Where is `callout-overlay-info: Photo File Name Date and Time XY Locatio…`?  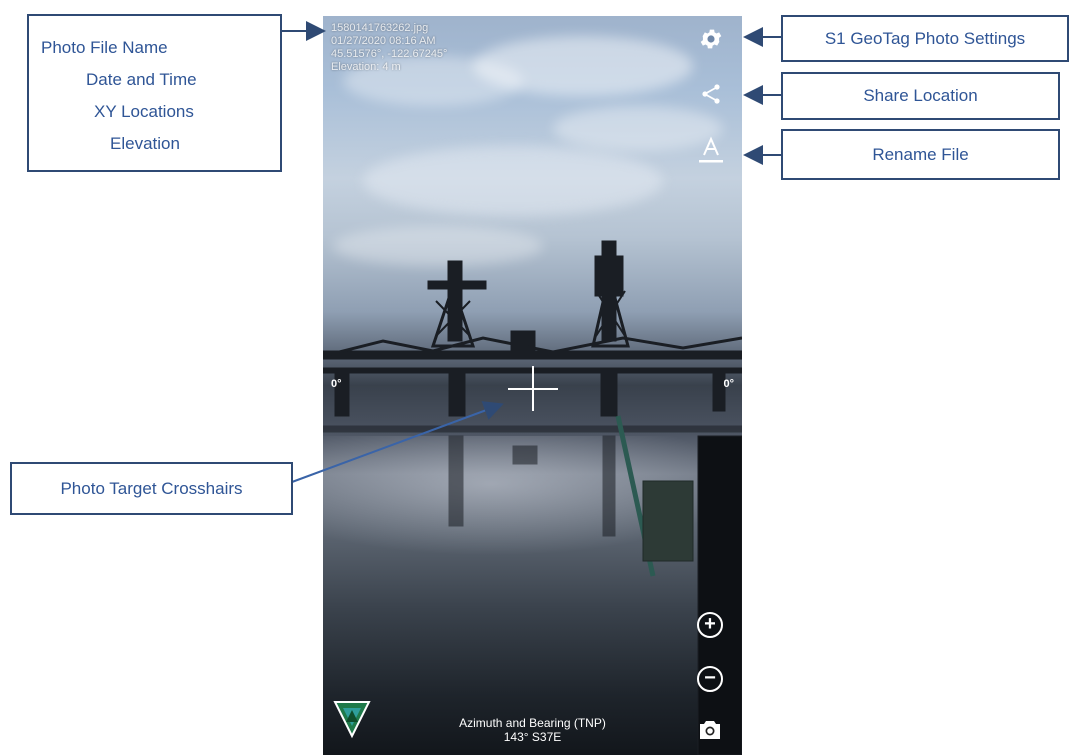
callout-overlay-info: Photo File Name Date and Time XY Locatio… is located at coordinates (154, 93).